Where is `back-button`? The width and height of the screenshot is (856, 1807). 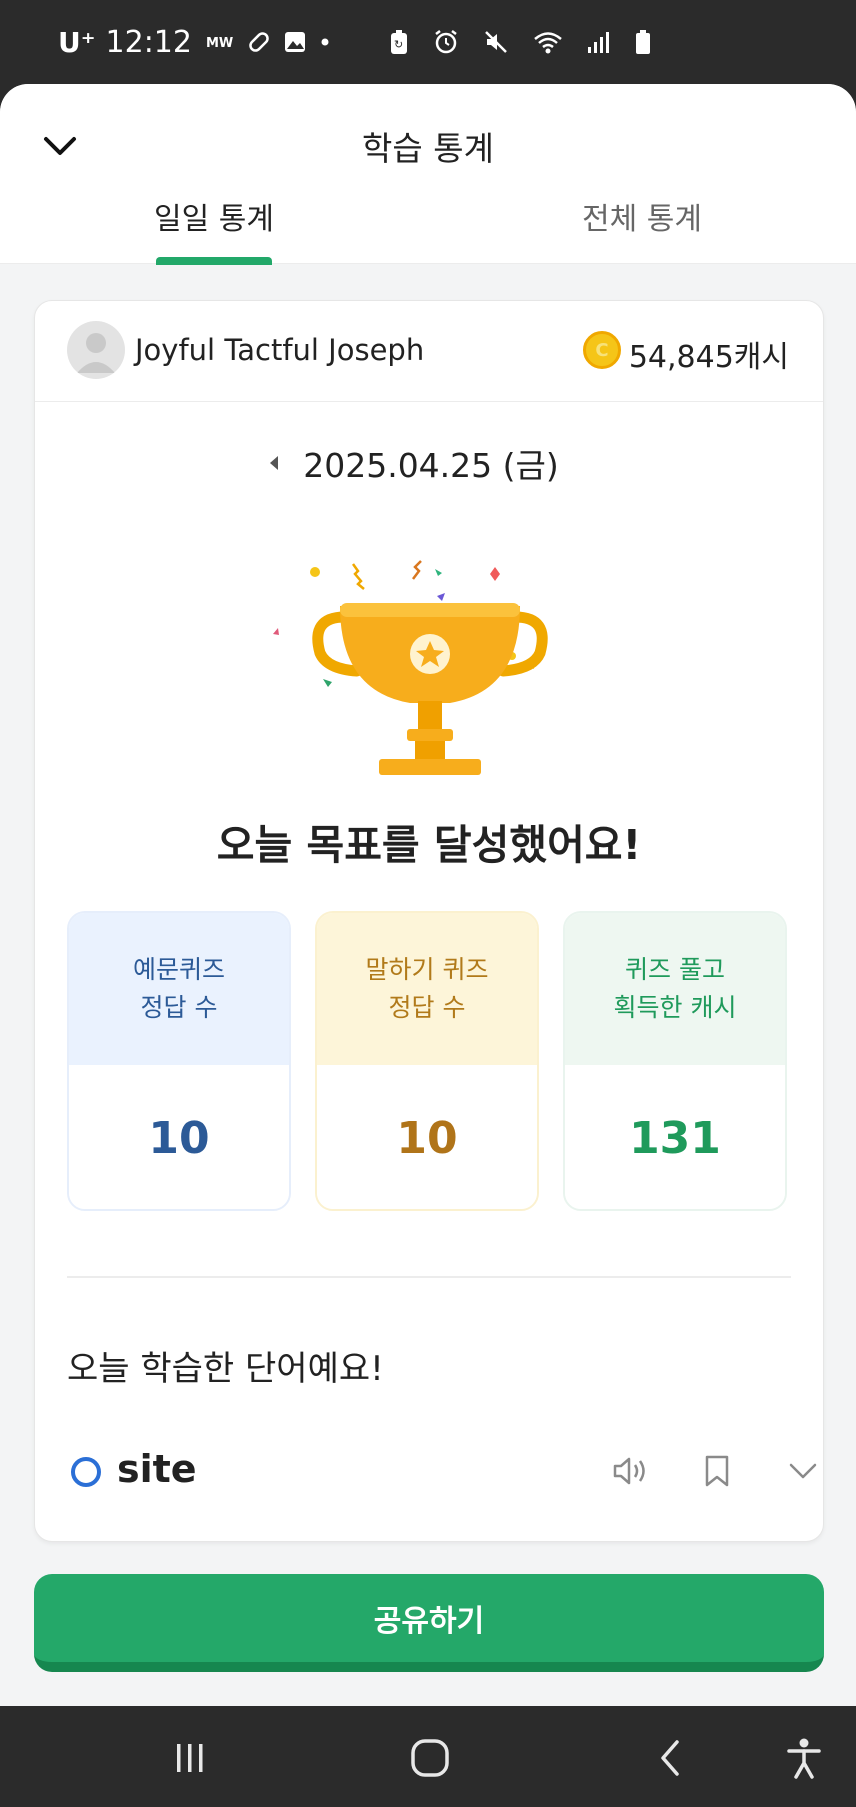 back-button is located at coordinates (670, 1758).